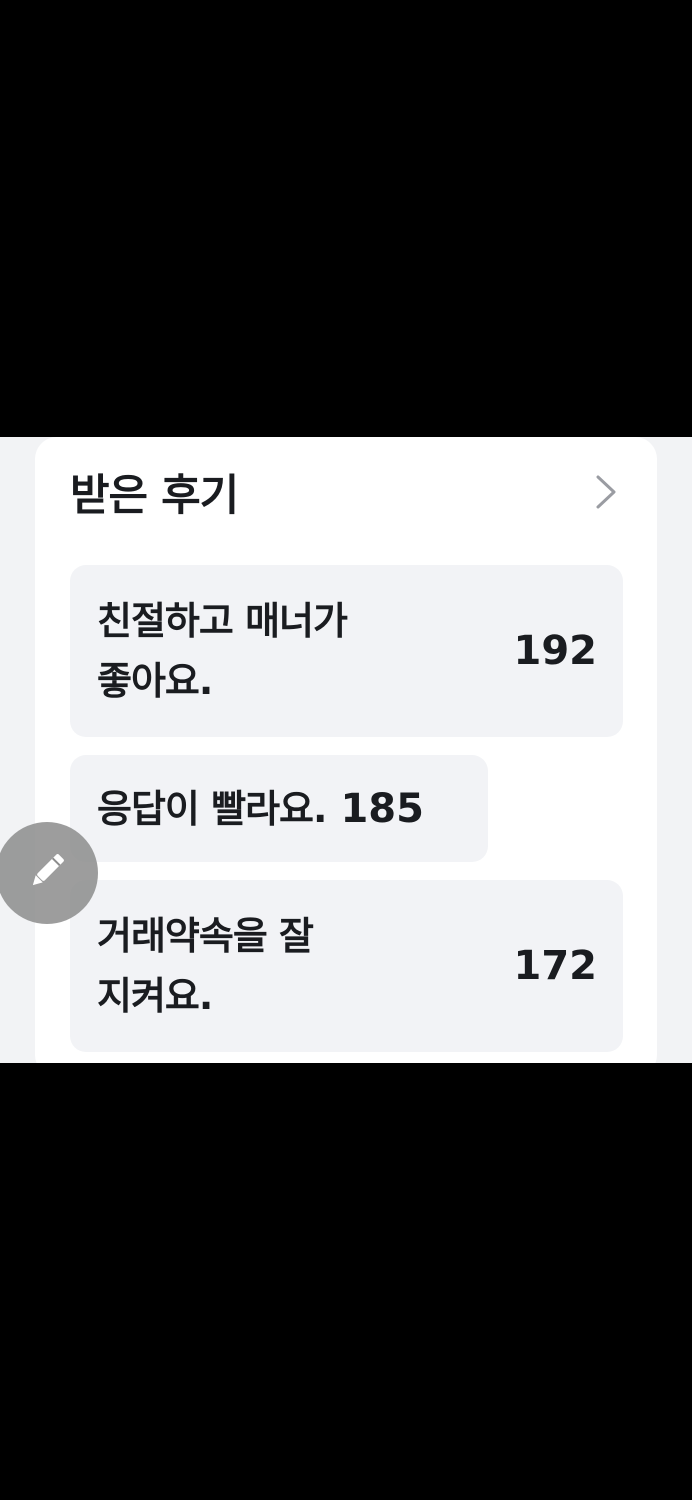 This screenshot has height=1500, width=692. I want to click on review-label-line: 좋아요., so click(155, 681).